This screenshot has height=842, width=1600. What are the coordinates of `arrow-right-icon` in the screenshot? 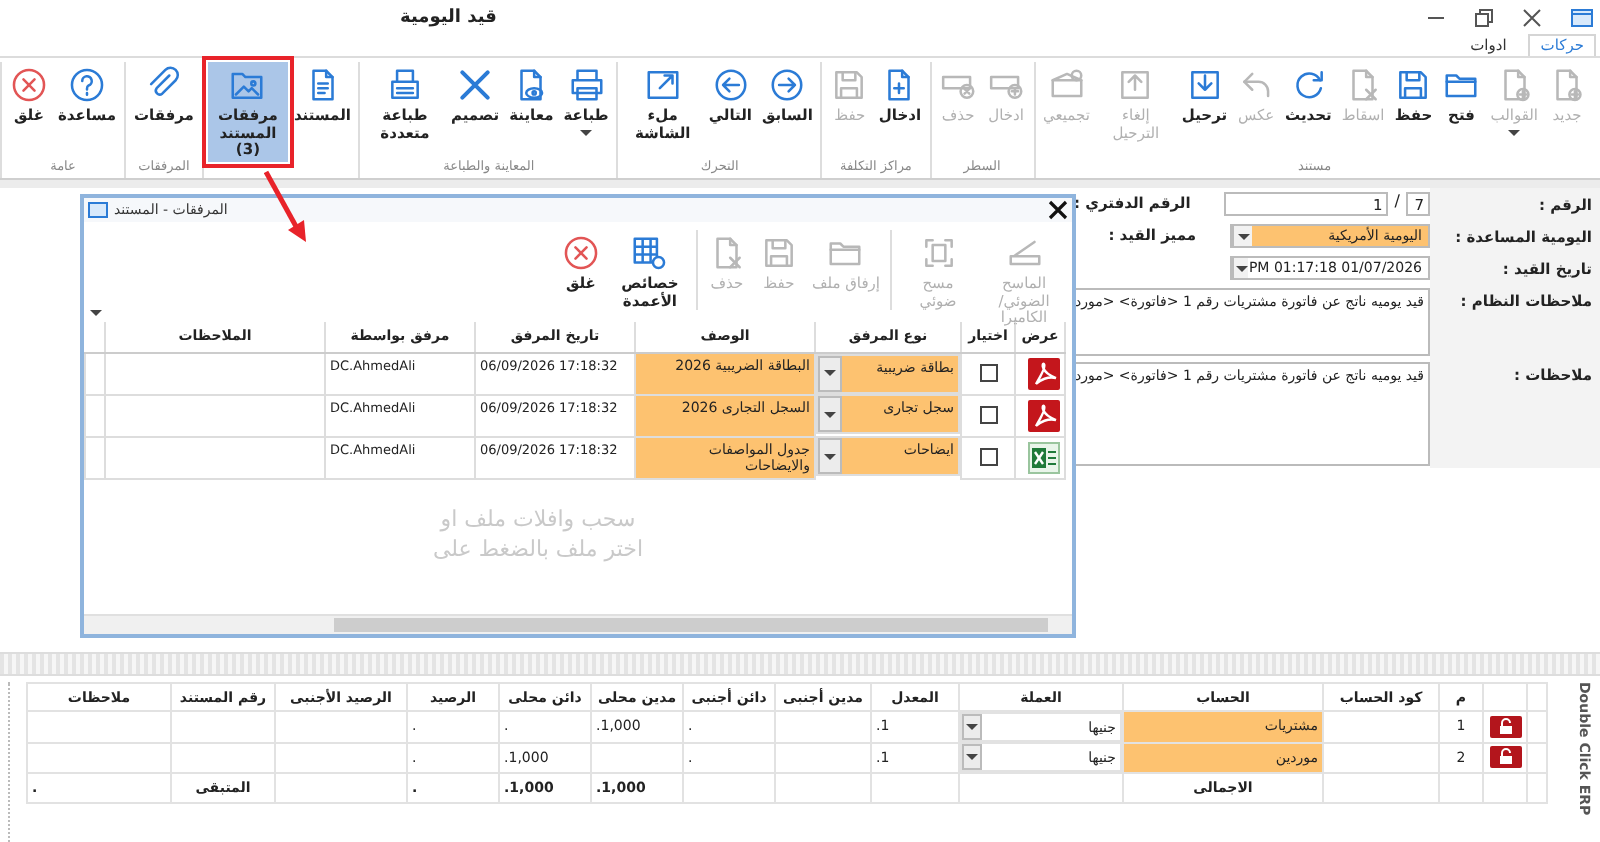 It's located at (787, 85).